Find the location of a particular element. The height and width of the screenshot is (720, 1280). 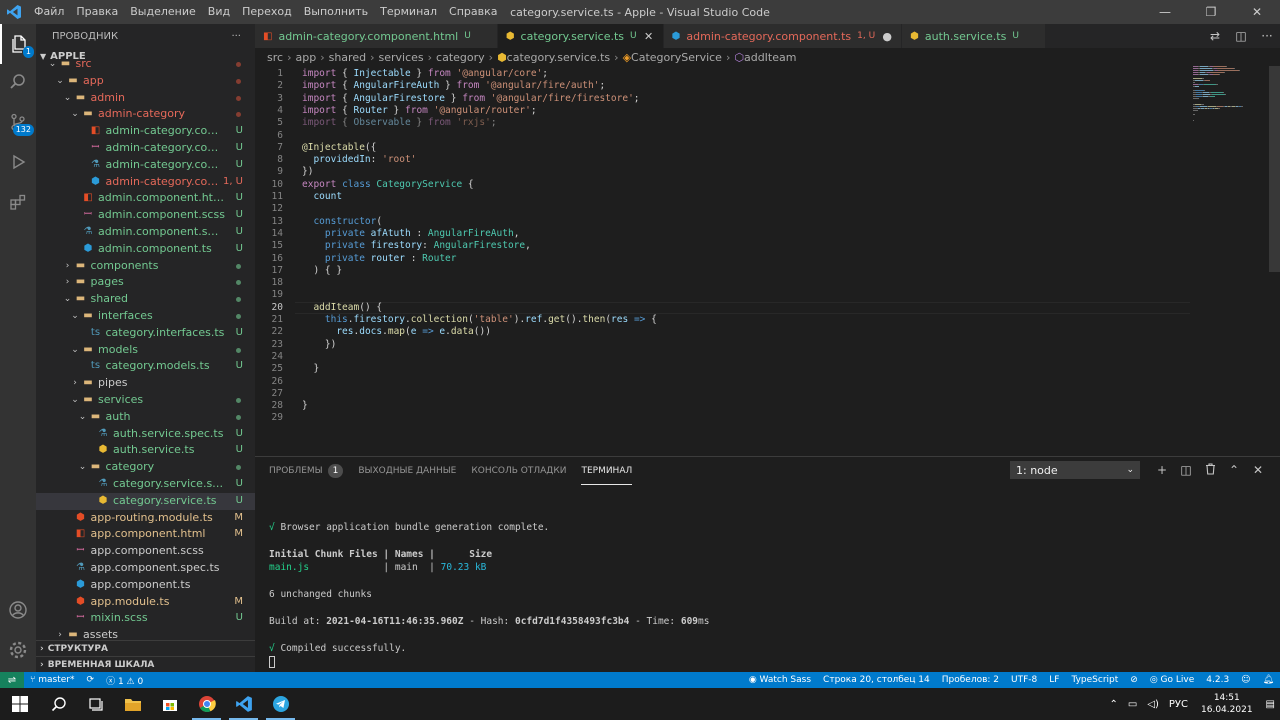

clock: 14:51 16.04.2021 is located at coordinates (1227, 704).